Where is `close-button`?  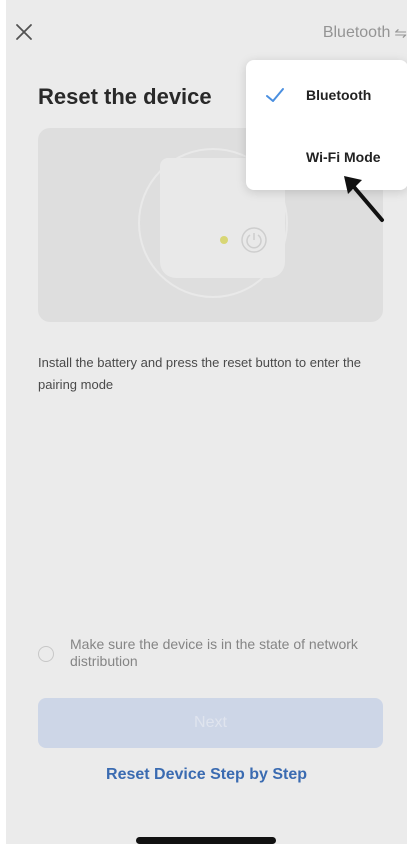
close-button is located at coordinates (24, 32).